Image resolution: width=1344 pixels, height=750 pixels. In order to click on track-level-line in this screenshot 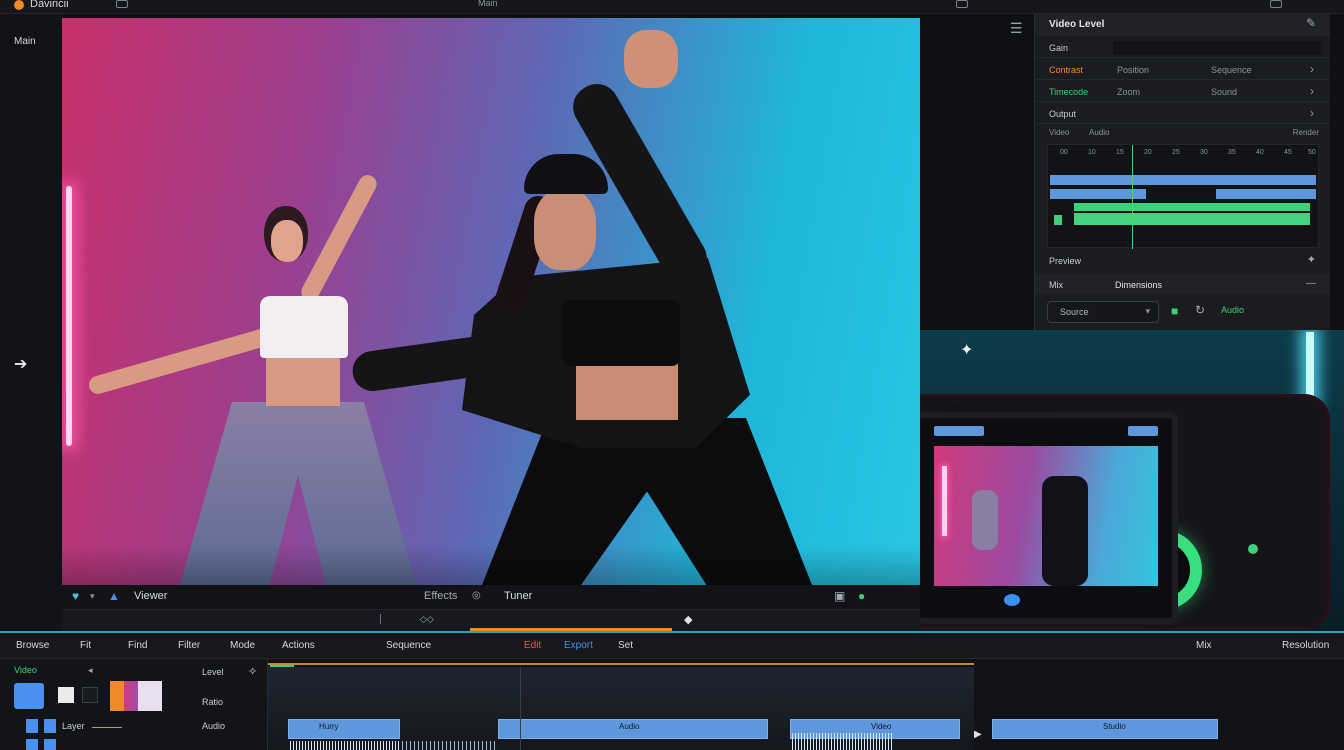, I will do `click(107, 727)`.